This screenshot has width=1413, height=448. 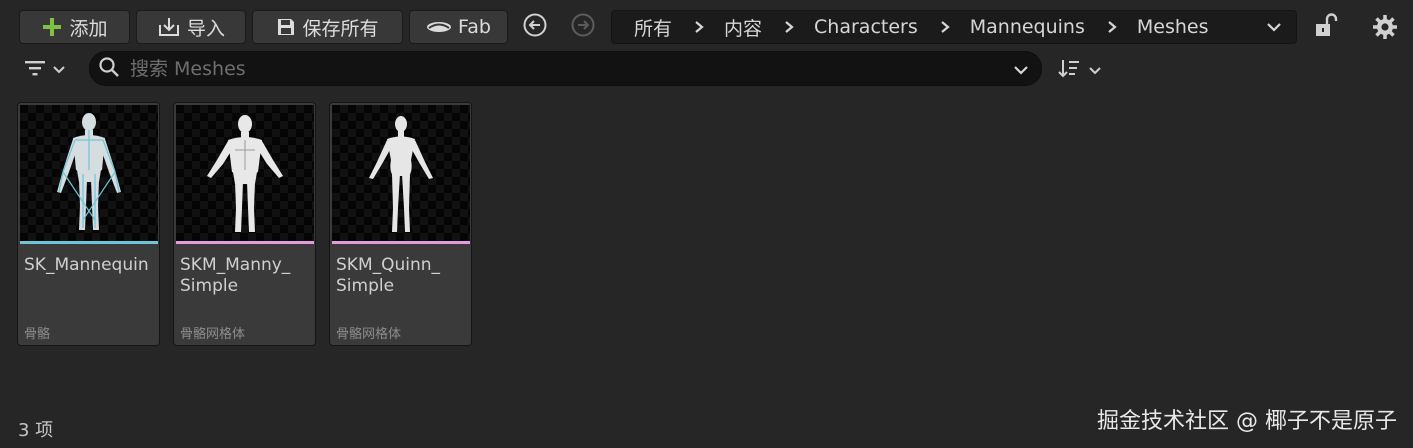 What do you see at coordinates (88, 28) in the screenshot?
I see `add-button-label: 添加` at bounding box center [88, 28].